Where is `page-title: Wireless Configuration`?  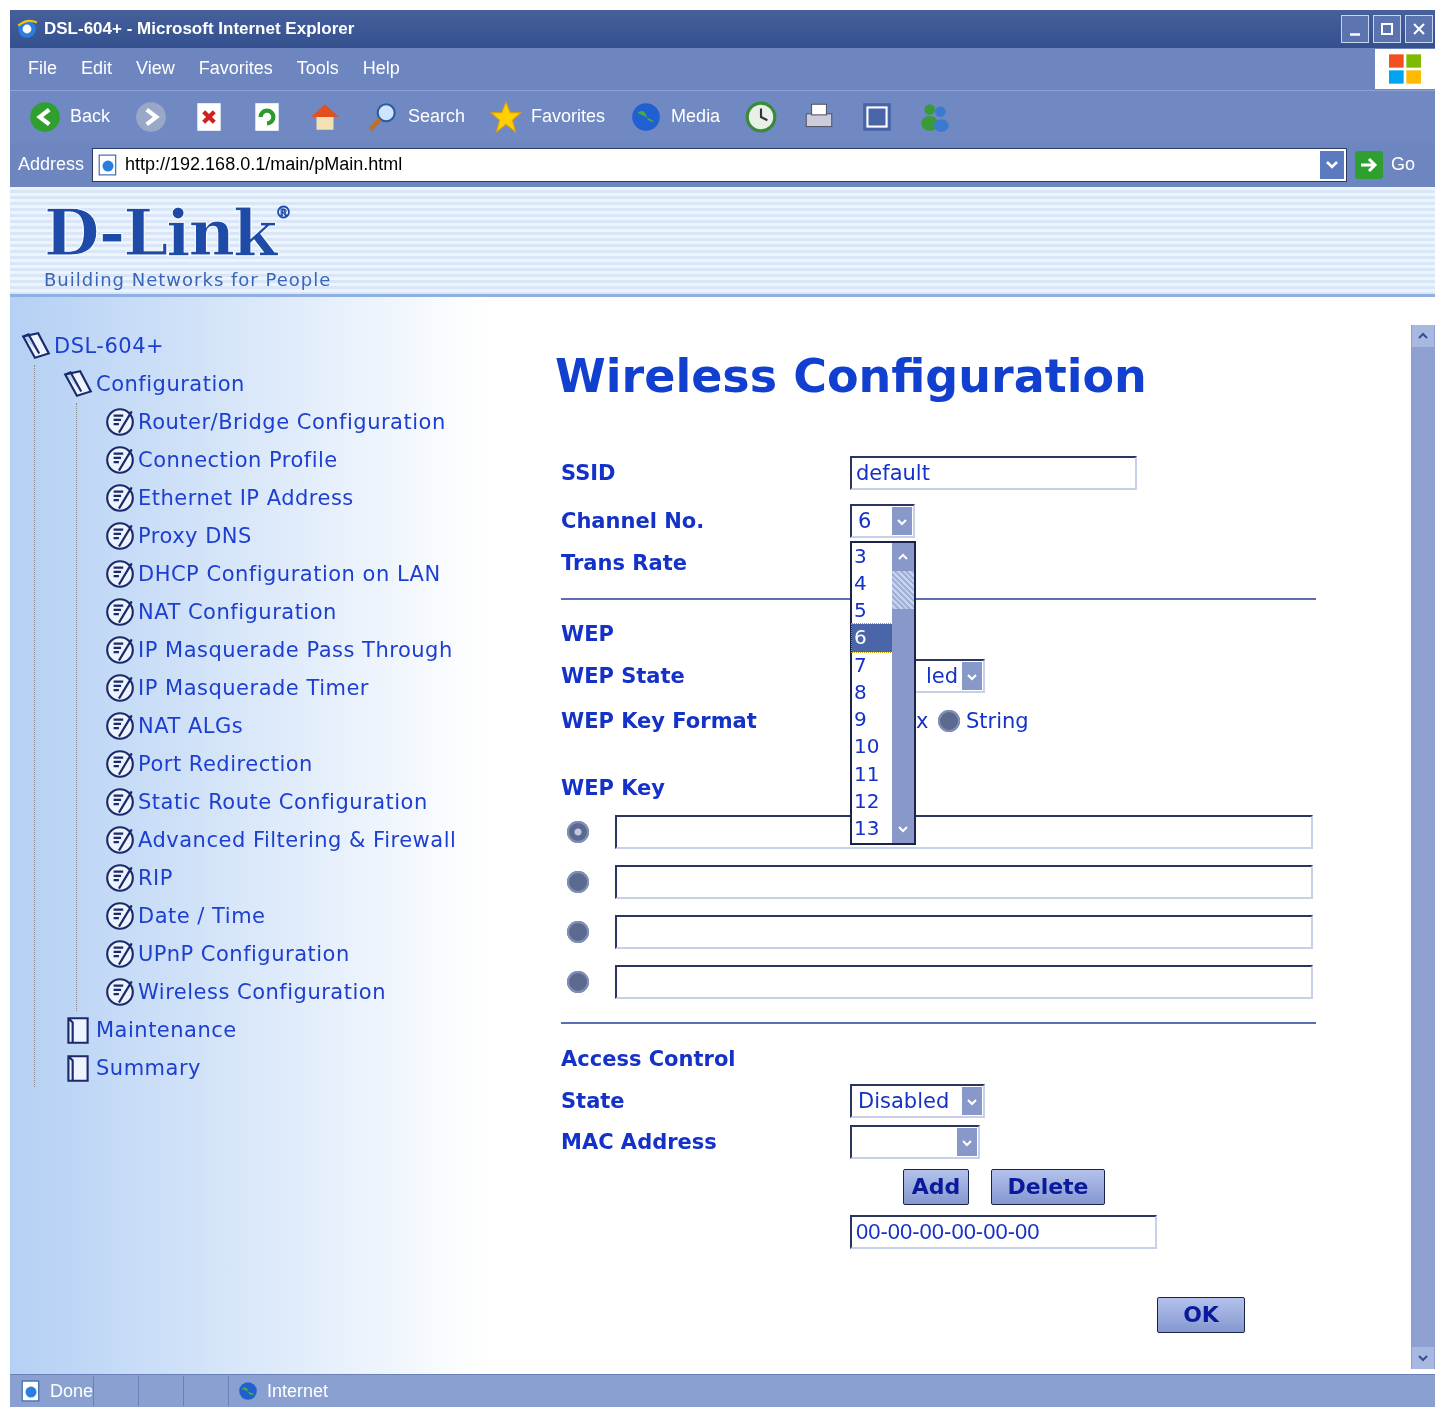
page-title: Wireless Configuration is located at coordinates (851, 376).